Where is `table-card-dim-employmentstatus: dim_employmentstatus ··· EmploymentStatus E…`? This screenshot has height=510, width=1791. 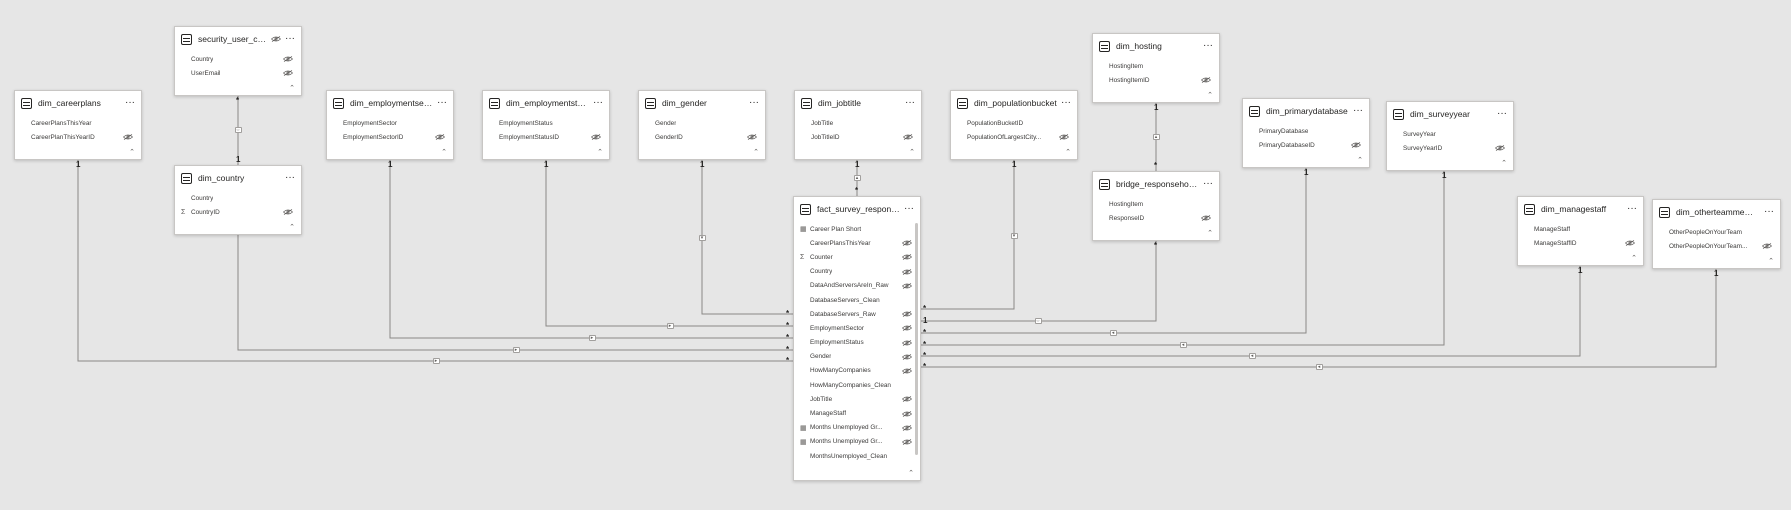 table-card-dim-employmentstatus: dim_employmentstatus ··· EmploymentStatus E… is located at coordinates (546, 125).